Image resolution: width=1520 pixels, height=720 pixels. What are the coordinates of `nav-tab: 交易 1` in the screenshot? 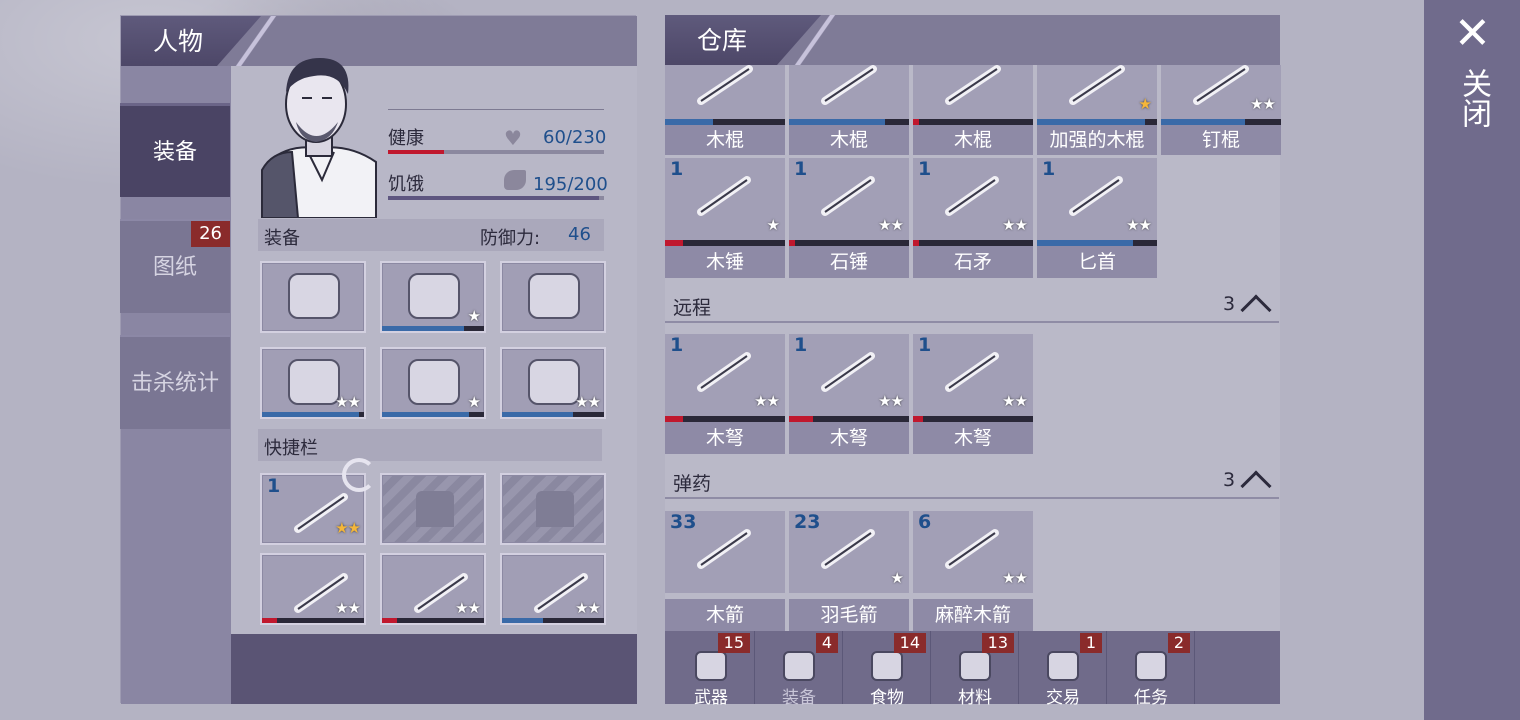 It's located at (1063, 669).